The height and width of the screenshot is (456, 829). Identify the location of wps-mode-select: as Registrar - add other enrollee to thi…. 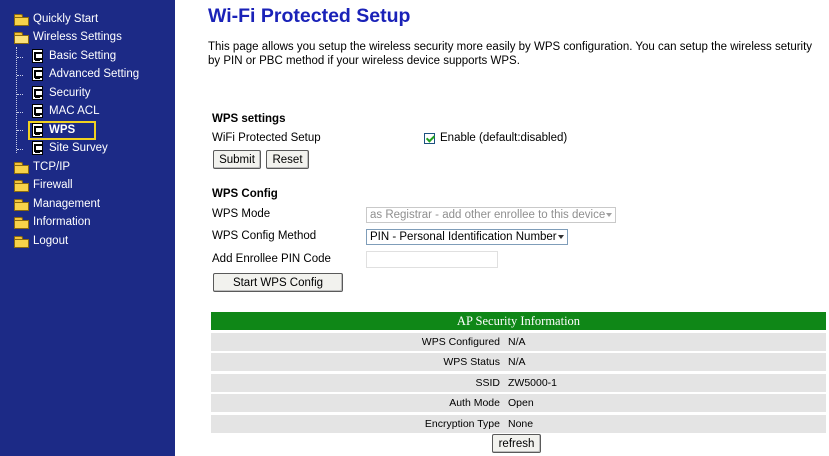
(491, 215).